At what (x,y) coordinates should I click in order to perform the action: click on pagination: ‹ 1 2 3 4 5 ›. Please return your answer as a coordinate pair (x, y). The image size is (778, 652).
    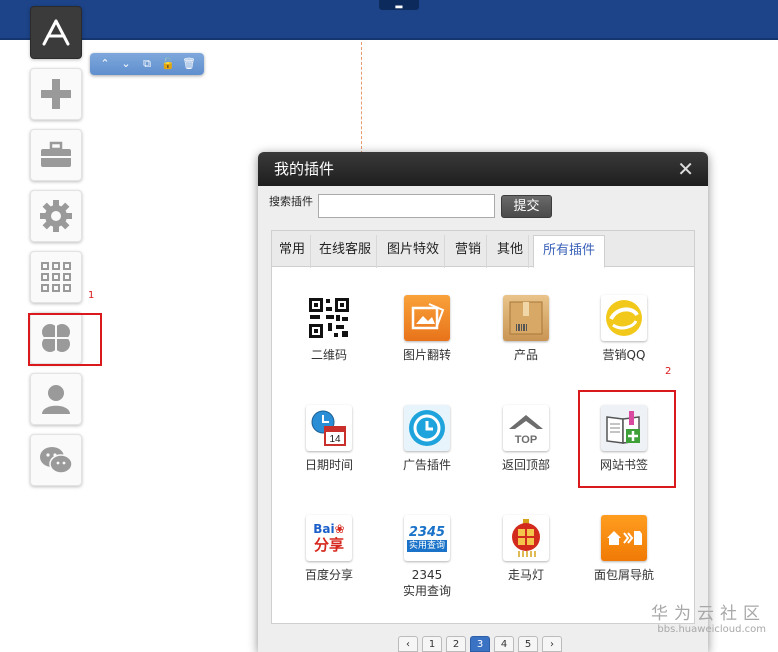
    Looking at the image, I should click on (480, 644).